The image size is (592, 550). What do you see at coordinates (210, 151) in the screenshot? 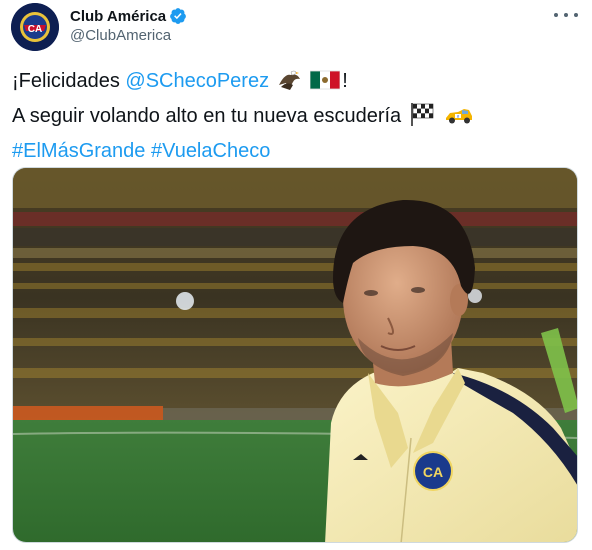
I see `hashtag-link-vuelacheco: #VuelaCheco` at bounding box center [210, 151].